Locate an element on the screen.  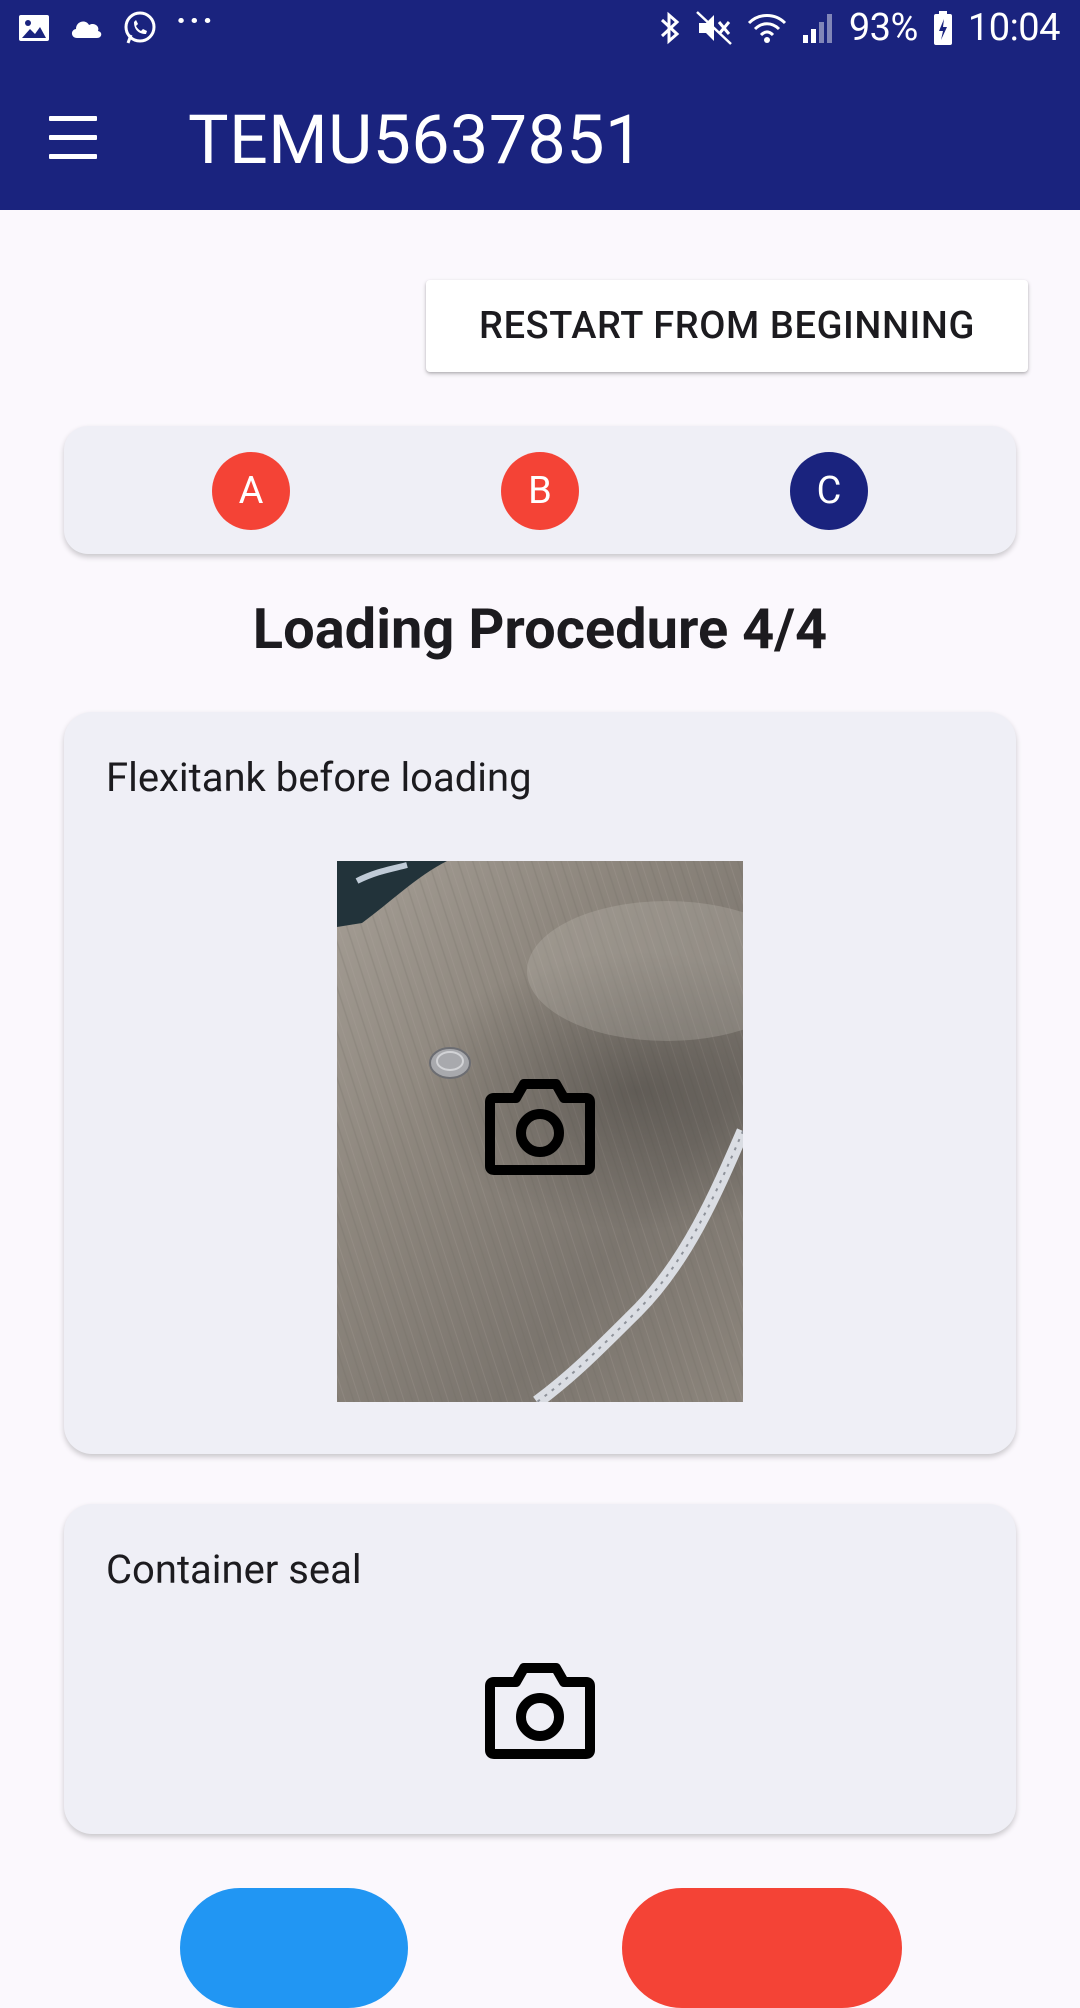
signal-icon is located at coordinates (817, 28).